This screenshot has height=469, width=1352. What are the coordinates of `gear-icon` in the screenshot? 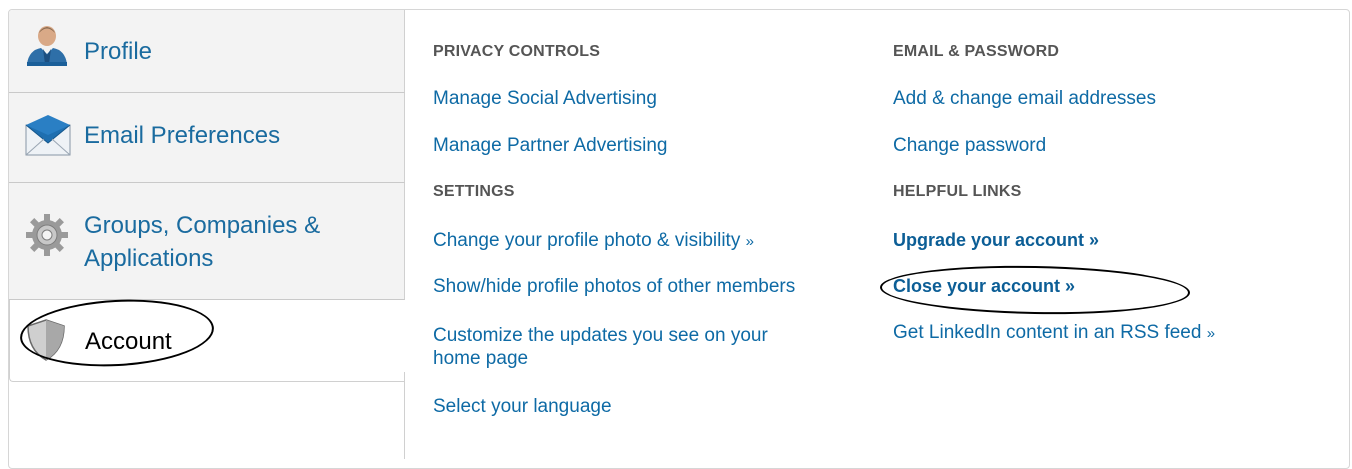 It's located at (47, 238).